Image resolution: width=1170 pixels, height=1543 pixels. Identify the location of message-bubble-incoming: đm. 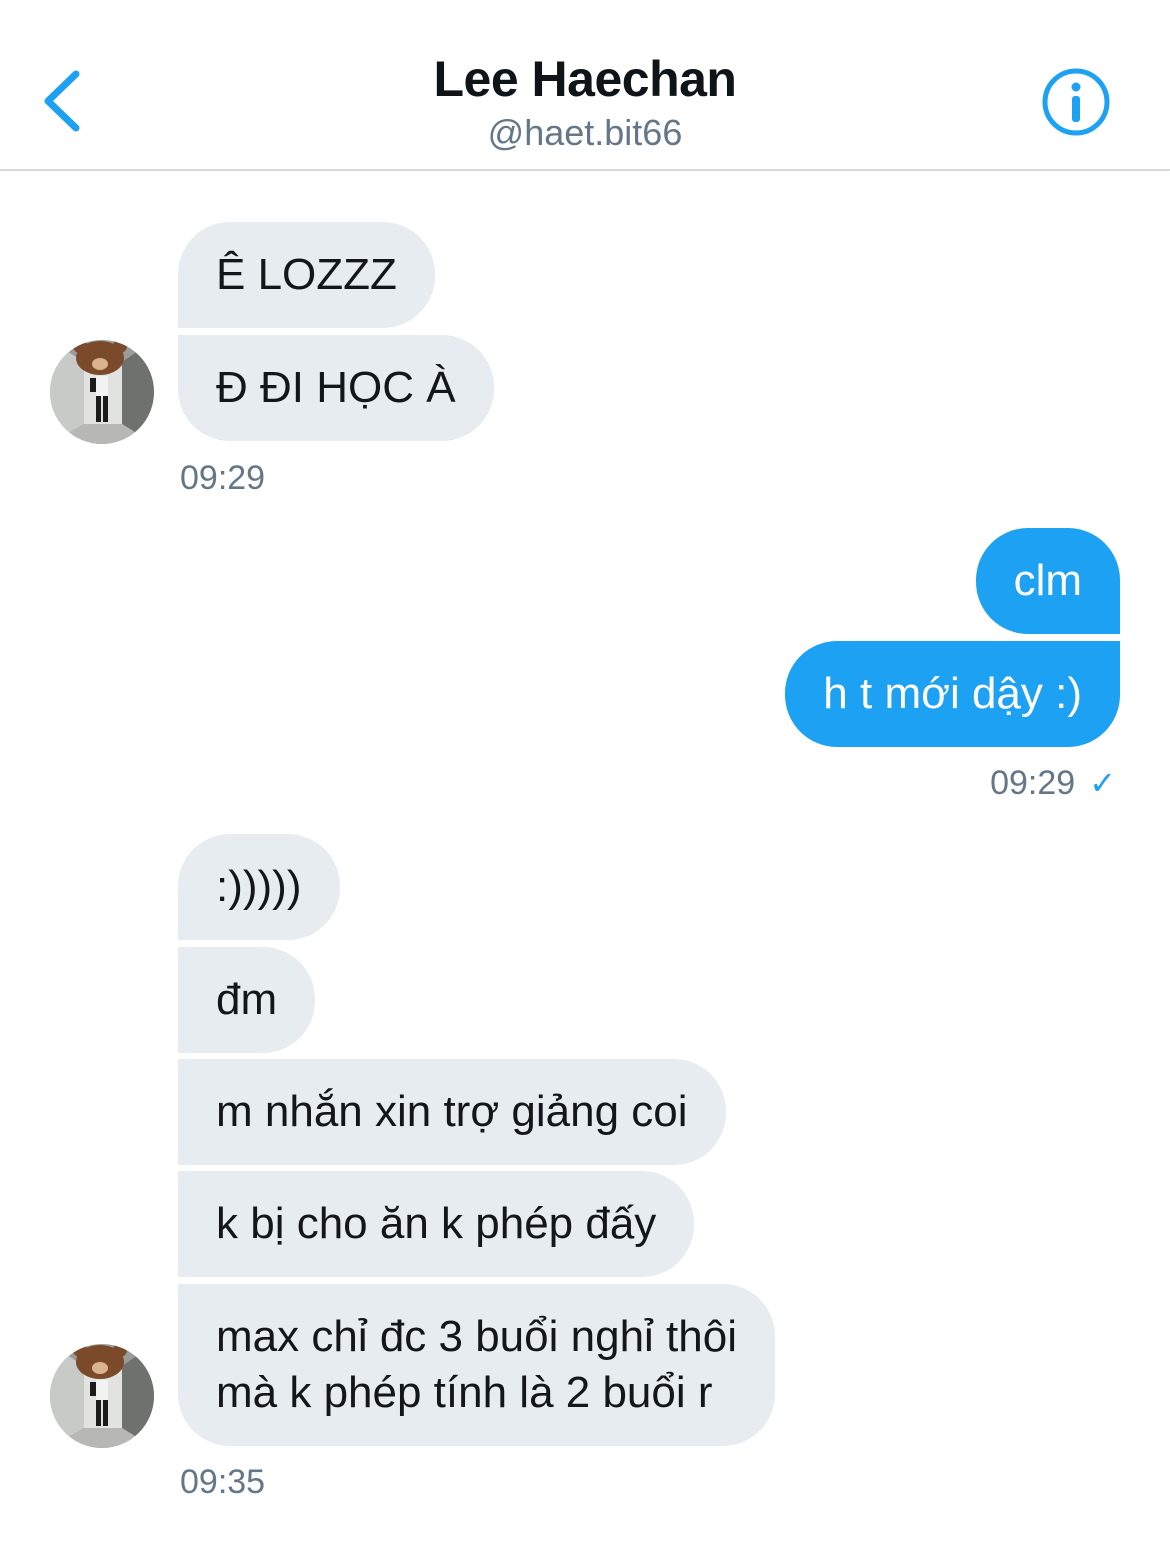
(247, 1000).